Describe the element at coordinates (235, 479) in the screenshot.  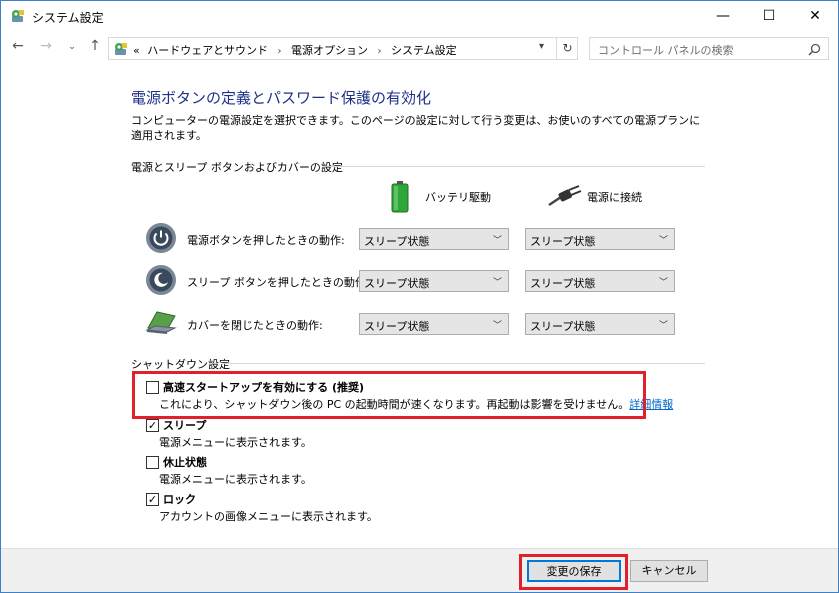
I see `hibernate-description: 電源メニューに表示されます。` at that location.